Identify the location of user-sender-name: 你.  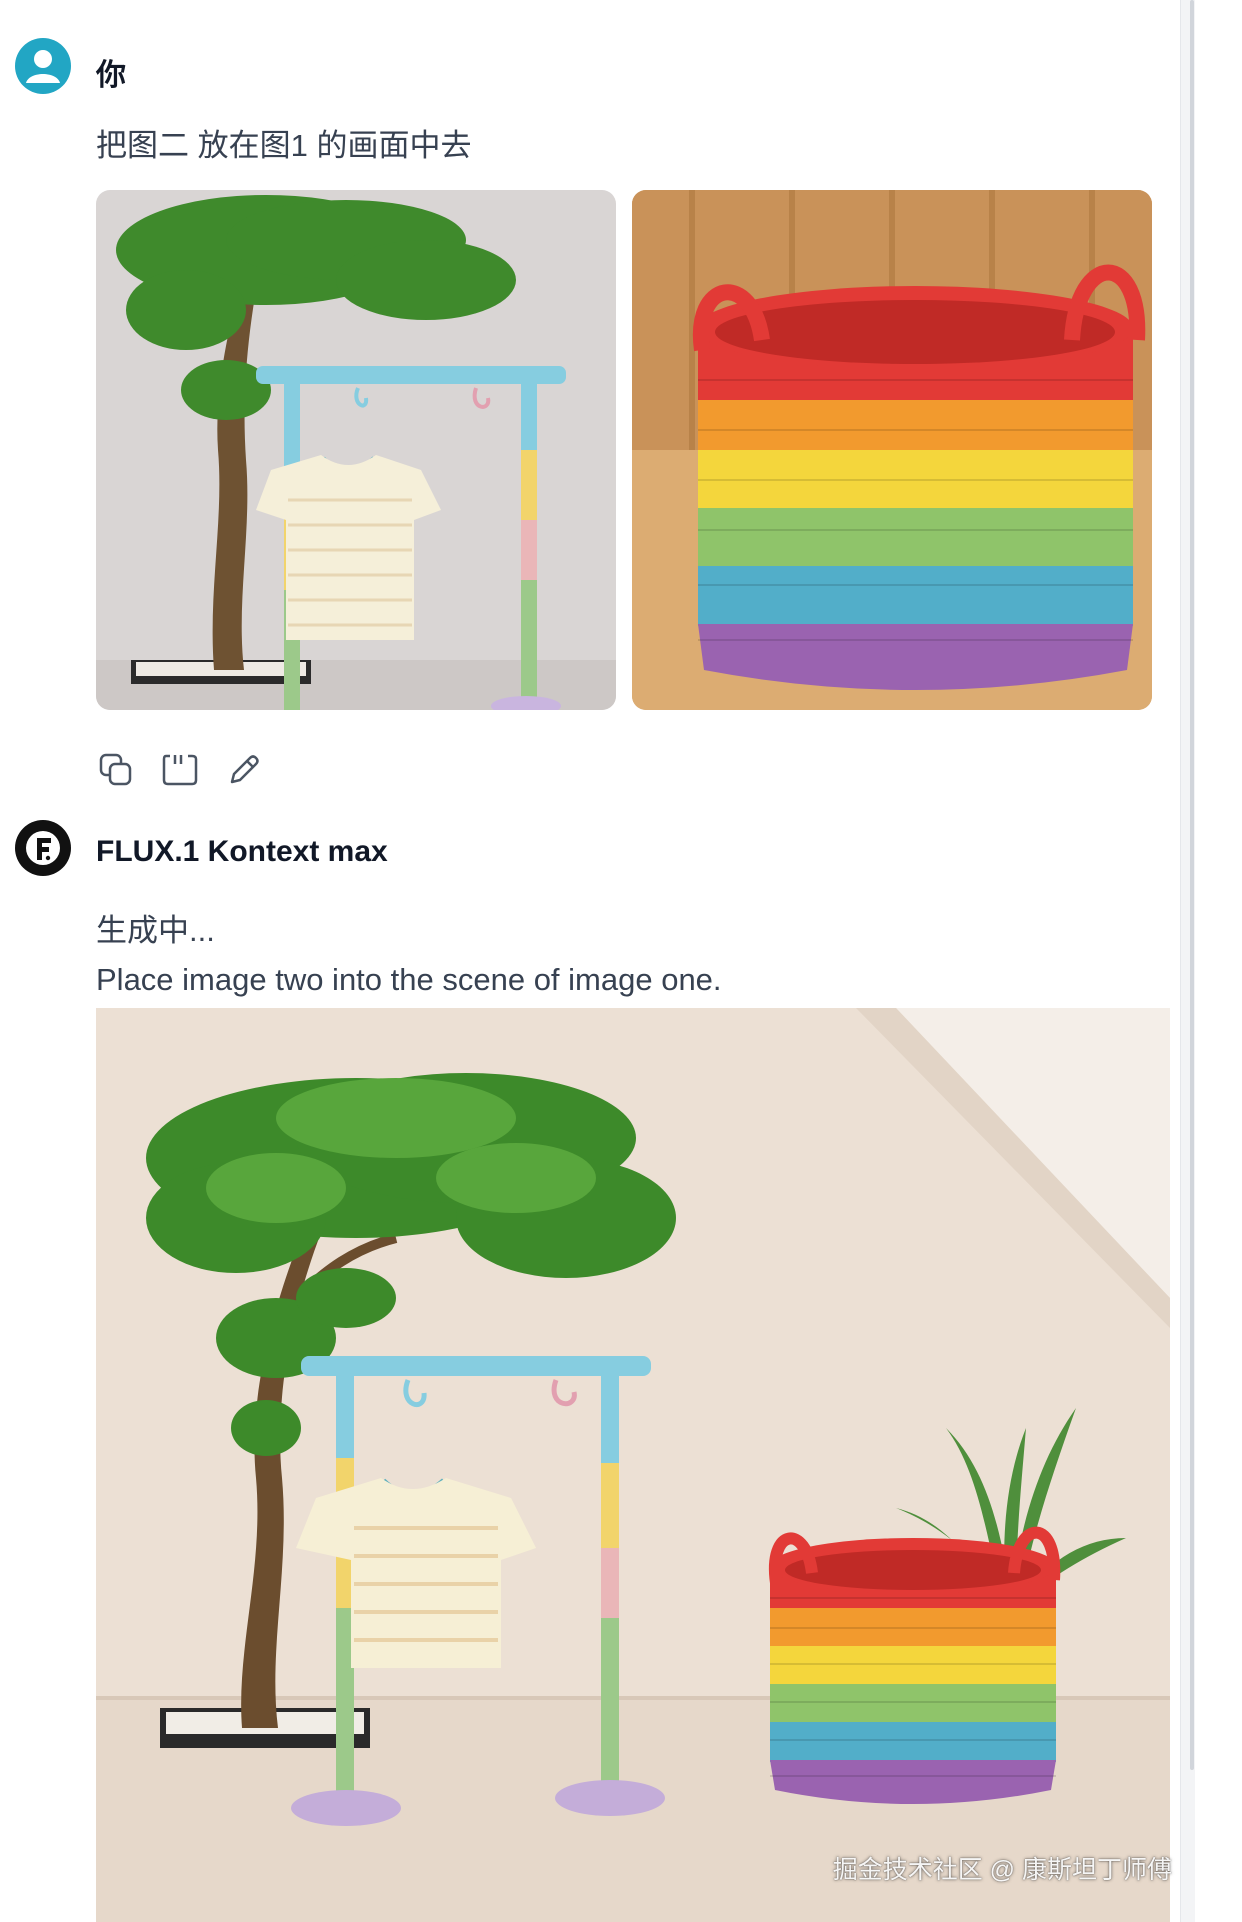
(111, 75).